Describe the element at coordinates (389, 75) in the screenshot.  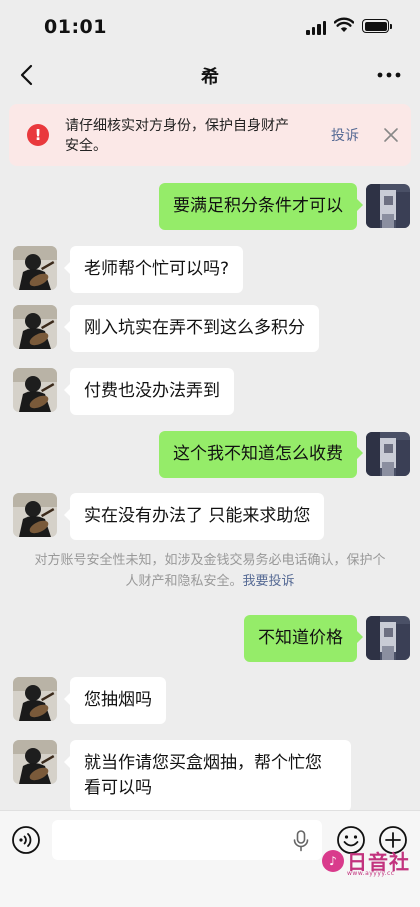
I see `more-options-icon` at that location.